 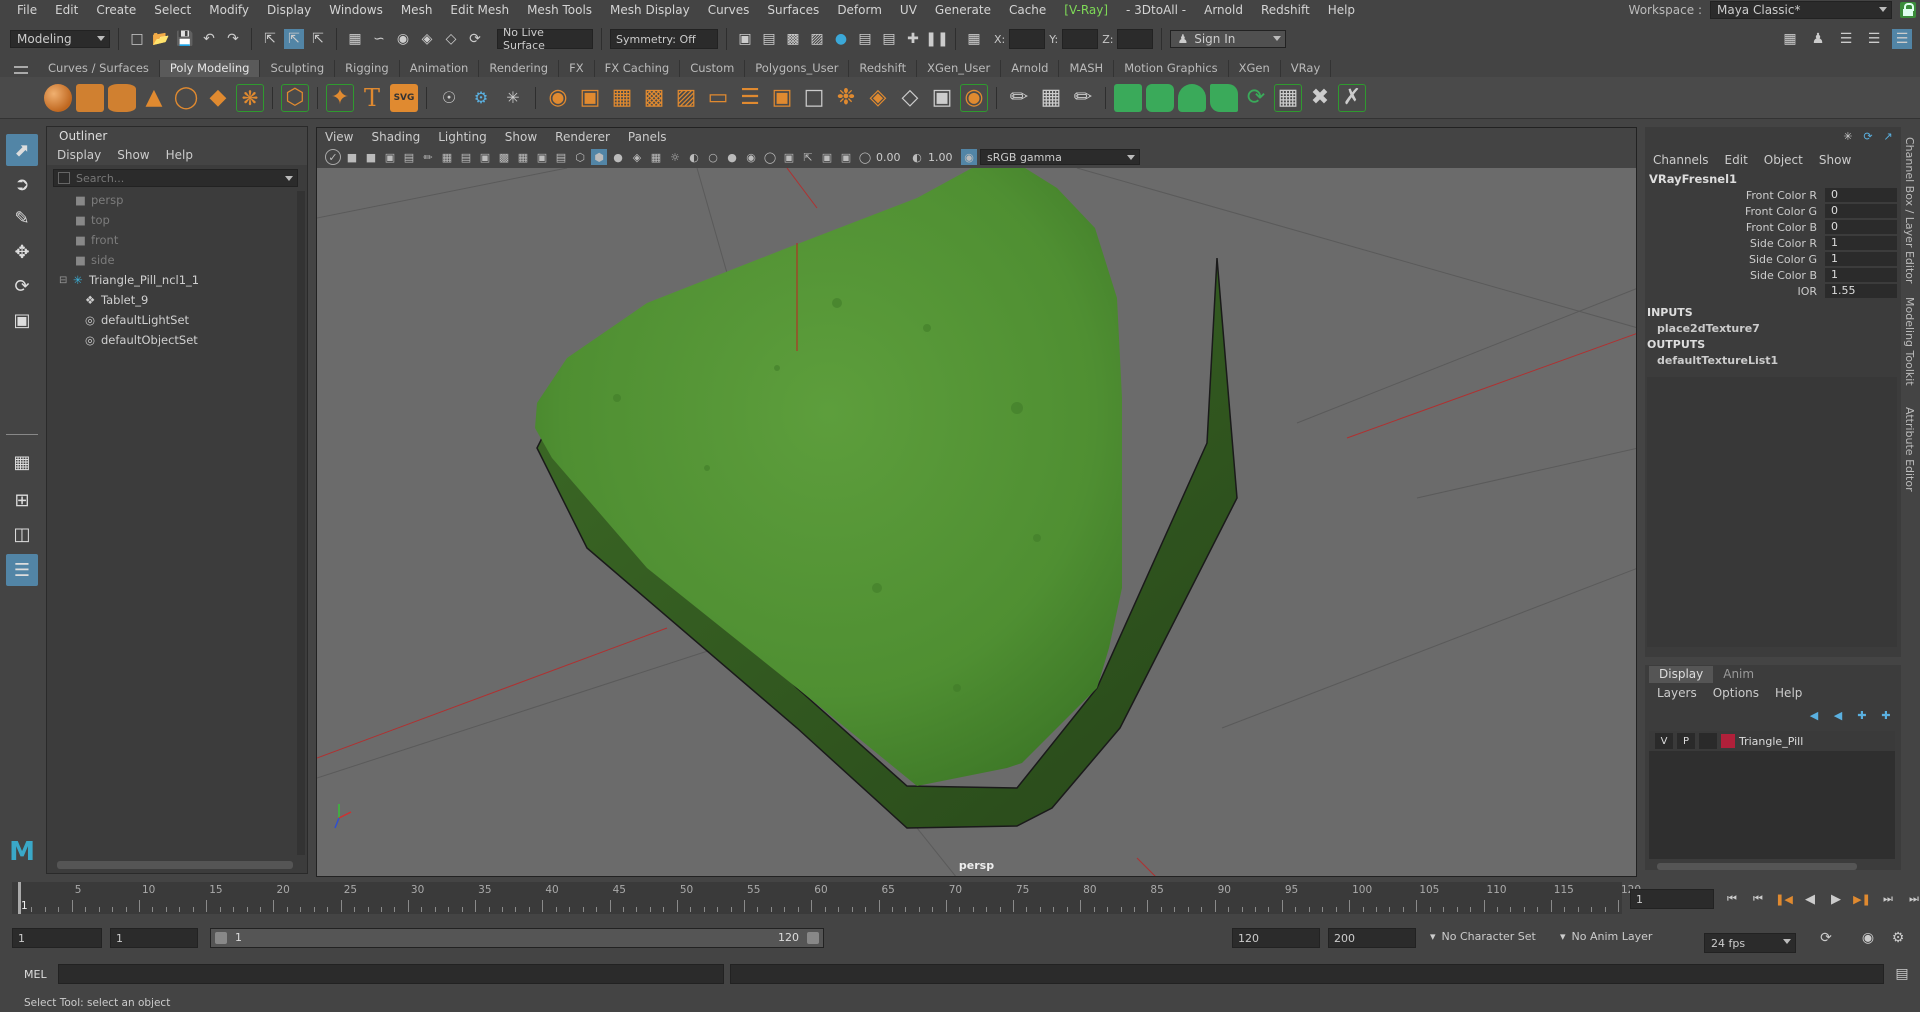 What do you see at coordinates (513, 98) in the screenshot?
I see `reset-transform-icon: ✳` at bounding box center [513, 98].